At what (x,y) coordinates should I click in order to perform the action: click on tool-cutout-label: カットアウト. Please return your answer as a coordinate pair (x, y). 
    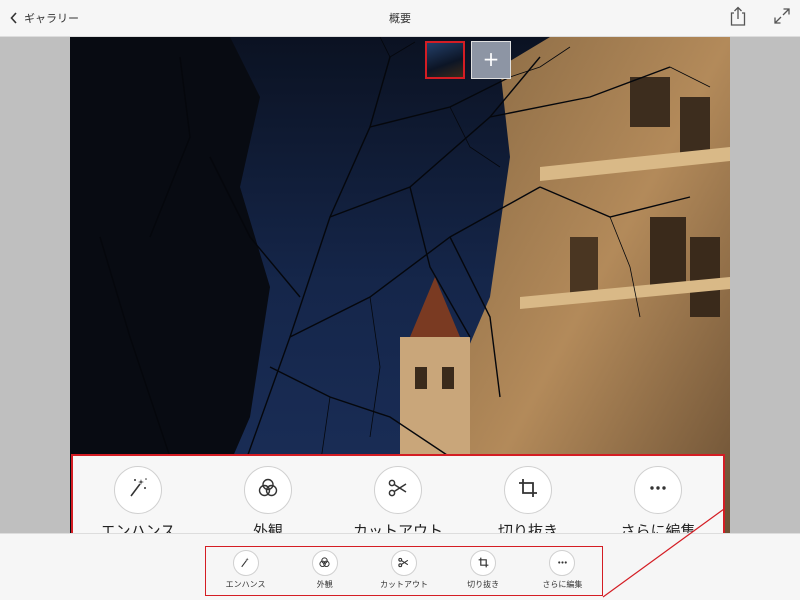
    Looking at the image, I should click on (403, 584).